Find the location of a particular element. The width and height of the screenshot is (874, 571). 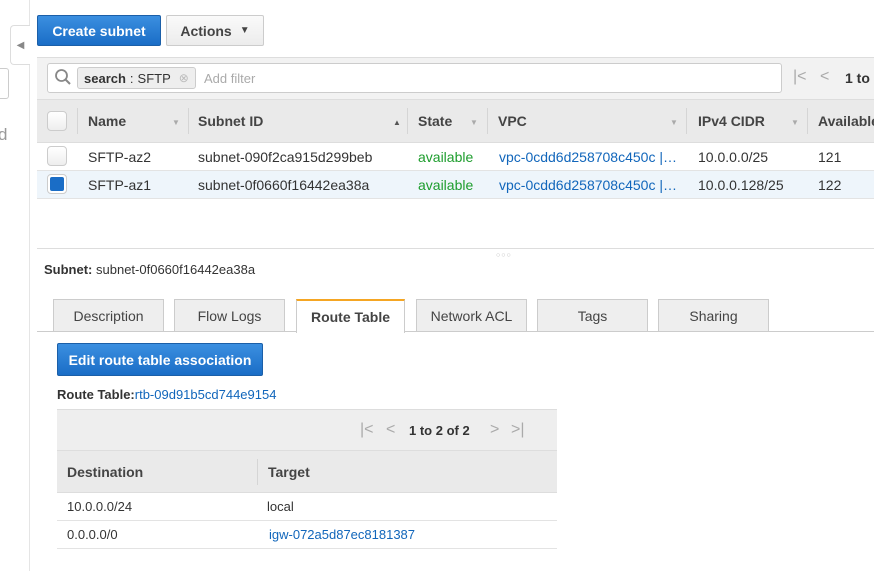

select-all-checkbox is located at coordinates (57, 121).